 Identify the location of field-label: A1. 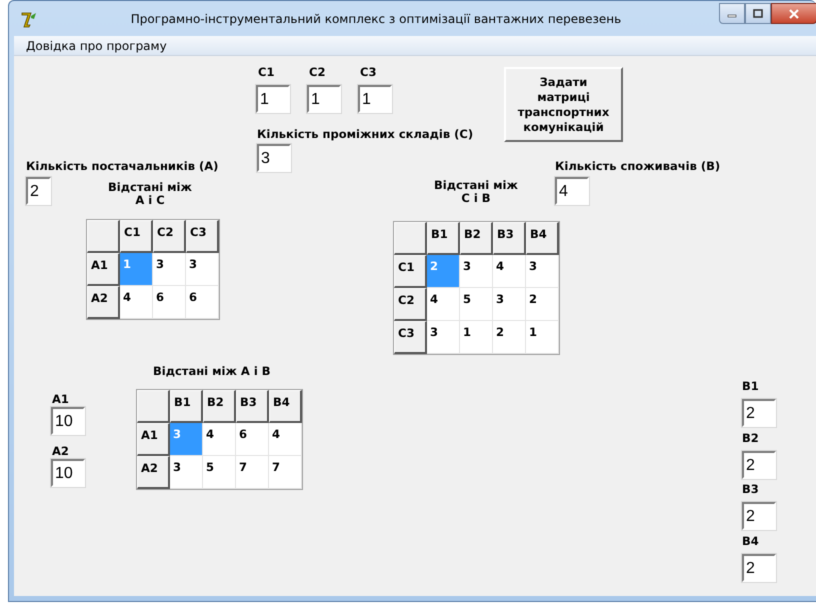
(60, 399).